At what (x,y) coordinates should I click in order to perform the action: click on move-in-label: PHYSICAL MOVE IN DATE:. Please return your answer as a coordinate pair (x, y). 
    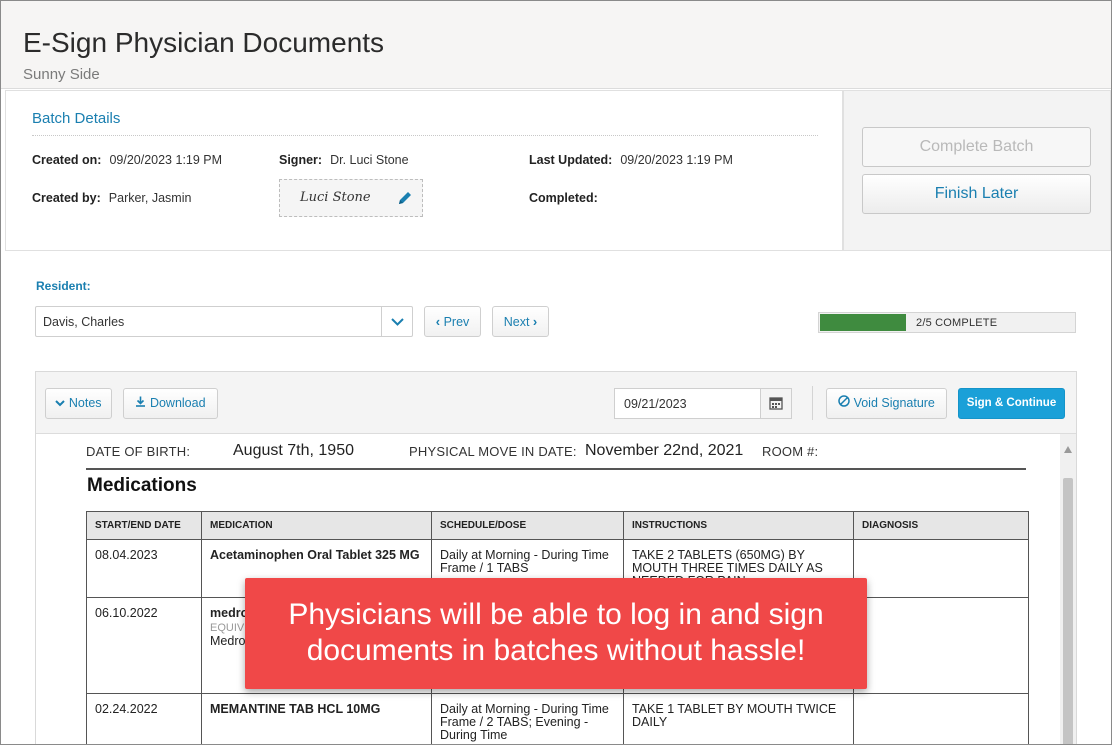
    Looking at the image, I should click on (493, 451).